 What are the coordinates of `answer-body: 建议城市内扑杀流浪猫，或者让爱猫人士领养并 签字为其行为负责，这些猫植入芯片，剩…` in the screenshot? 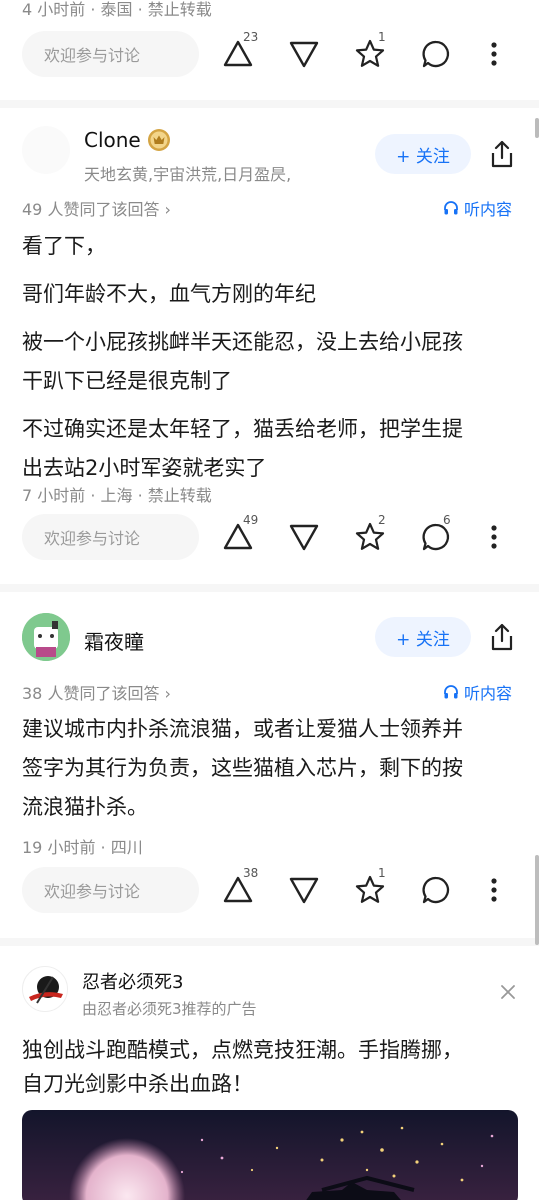 It's located at (272, 768).